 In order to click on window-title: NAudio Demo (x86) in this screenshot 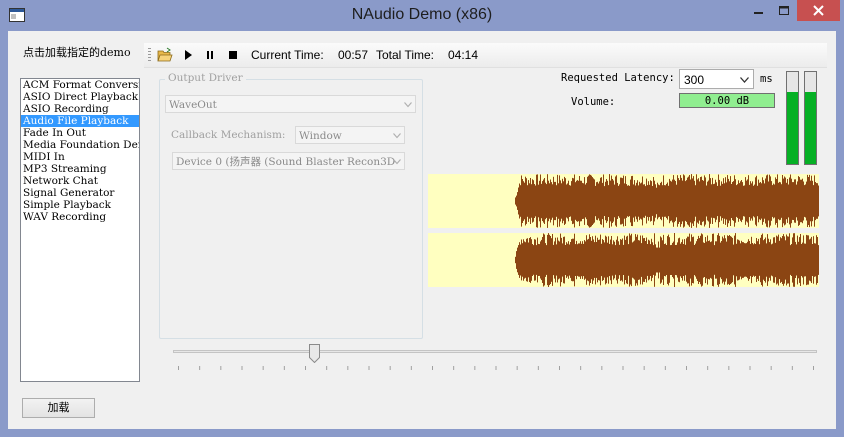, I will do `click(422, 14)`.